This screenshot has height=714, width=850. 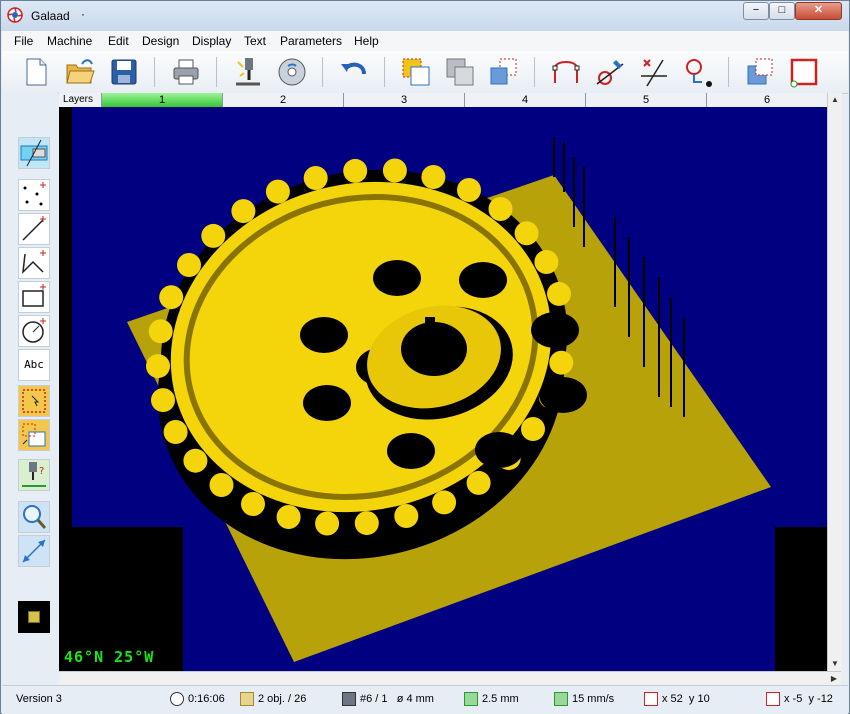 What do you see at coordinates (524, 100) in the screenshot?
I see `layer-tab-4: 4` at bounding box center [524, 100].